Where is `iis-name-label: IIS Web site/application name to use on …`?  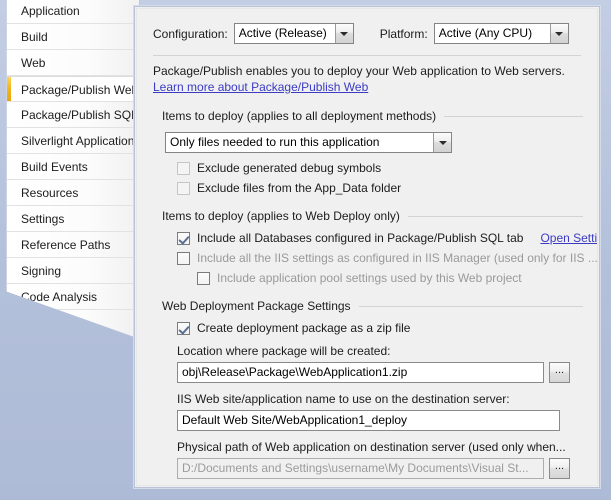
iis-name-label: IIS Web site/application name to use on … is located at coordinates (343, 399).